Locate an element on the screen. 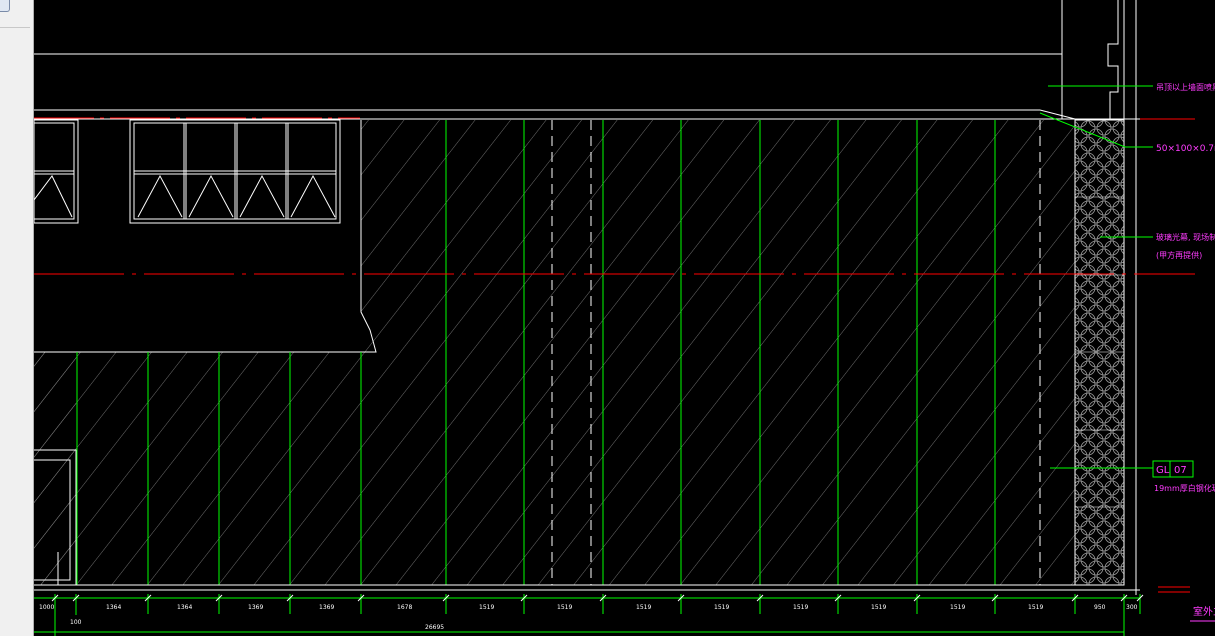 This screenshot has height=636, width=1215. panel-divider is located at coordinates (15, 27).